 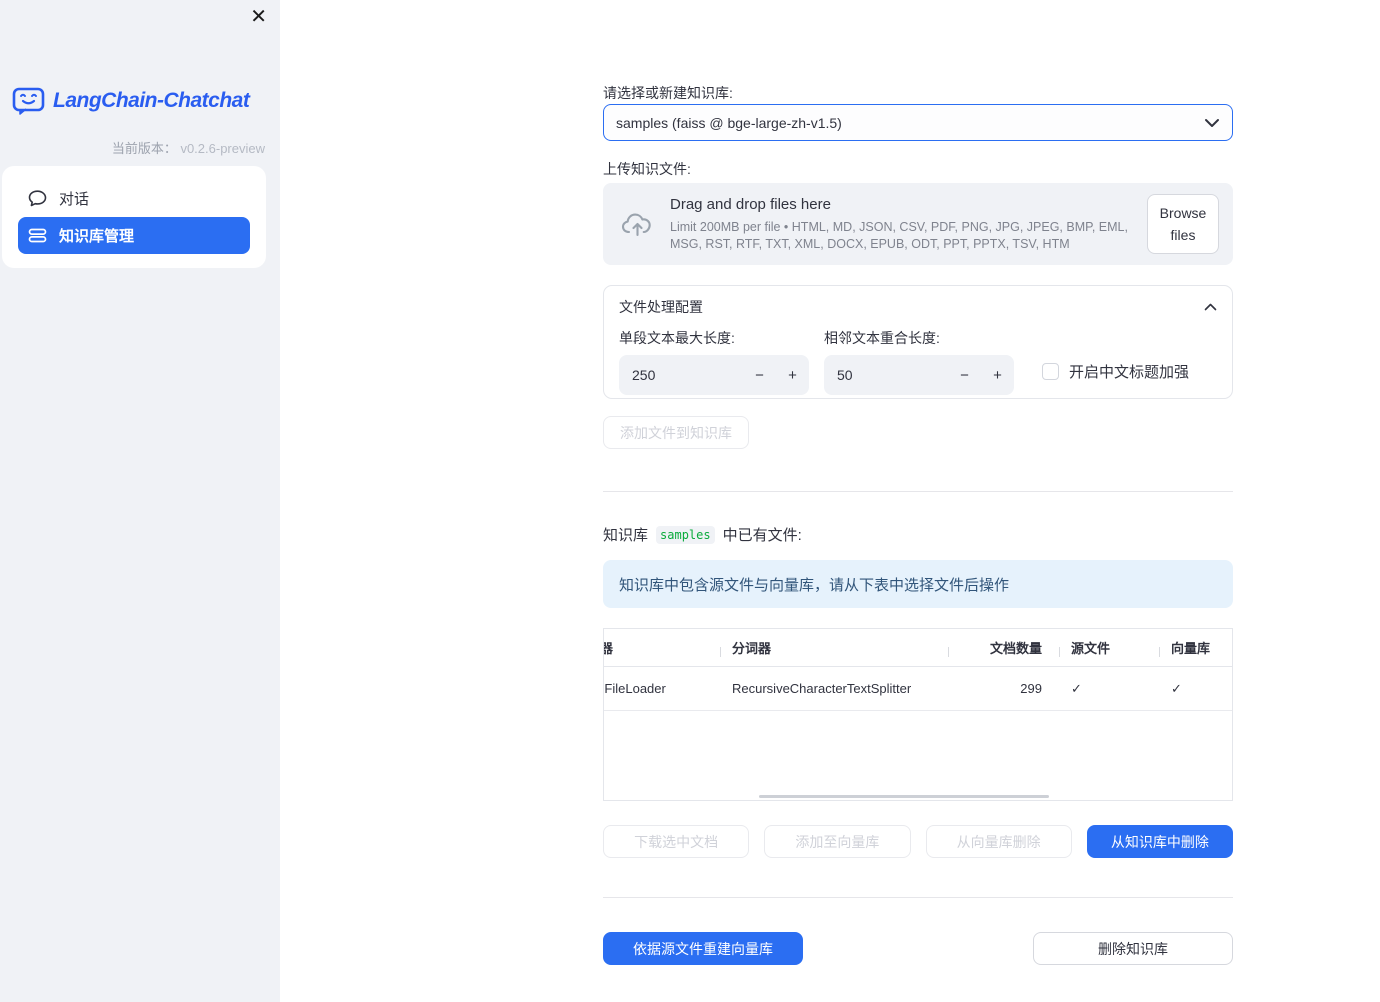 I want to click on chunk-size-field: 单段文本最大长度: 250 − +, so click(x=714, y=361).